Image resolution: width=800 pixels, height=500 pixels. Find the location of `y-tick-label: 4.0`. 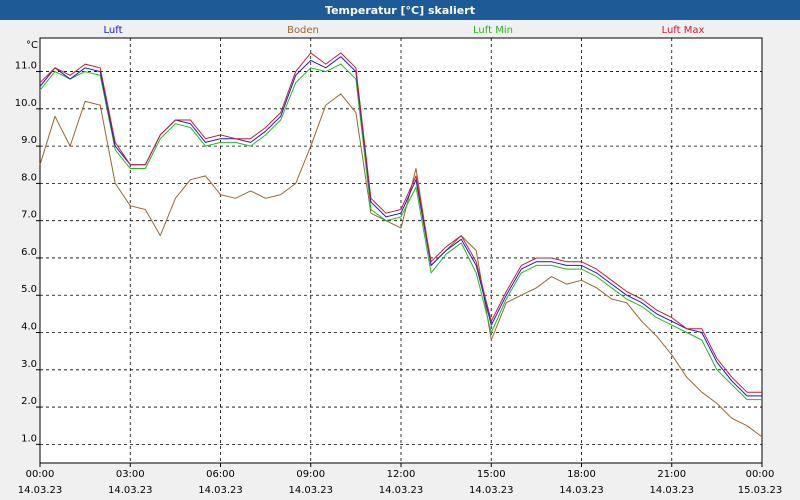

y-tick-label: 4.0 is located at coordinates (29, 327).